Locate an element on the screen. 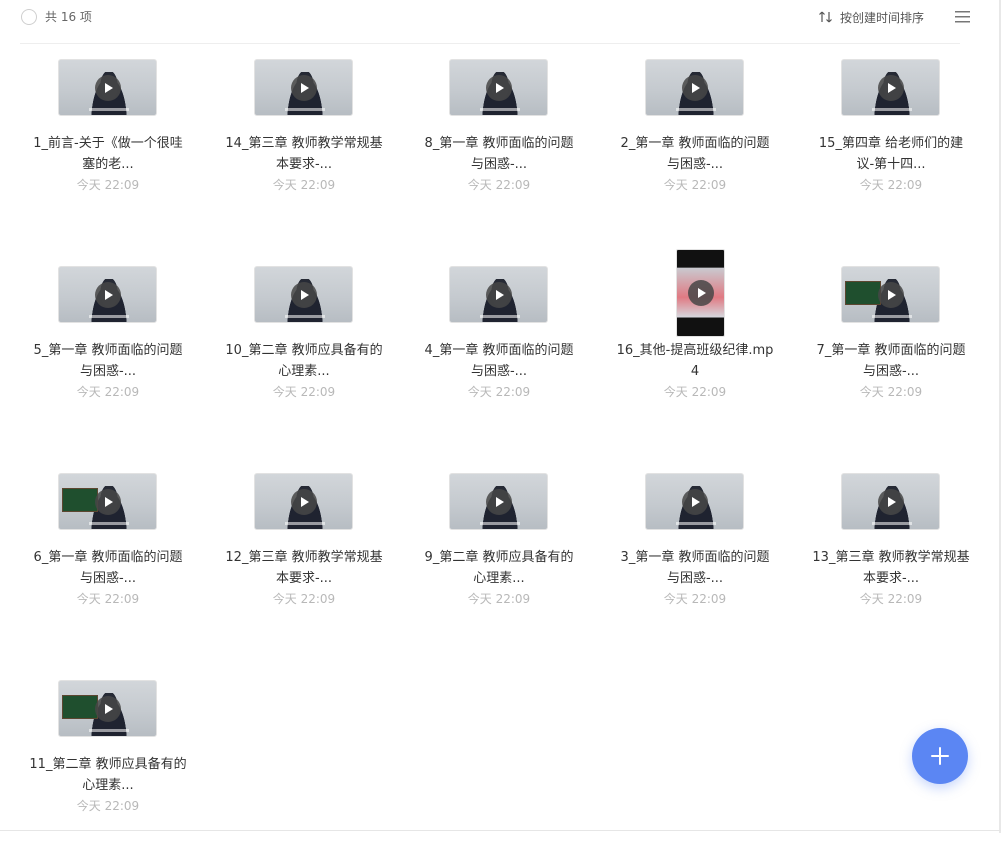 This screenshot has width=1001, height=865. video-item: 8_第一章 教师面临的问题与困惑-... 今天 22:09 is located at coordinates (499, 144).